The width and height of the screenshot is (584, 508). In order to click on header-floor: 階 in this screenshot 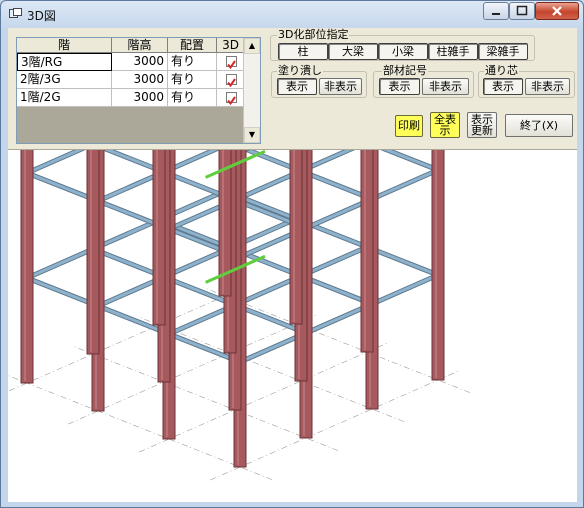, I will do `click(64, 45)`.